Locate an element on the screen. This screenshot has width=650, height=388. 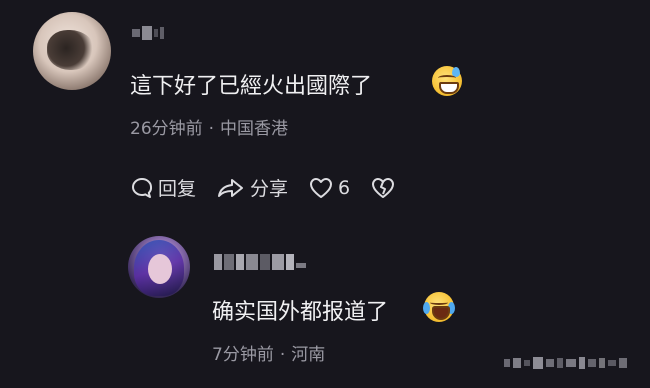
reply-button: 回复 is located at coordinates (163, 187).